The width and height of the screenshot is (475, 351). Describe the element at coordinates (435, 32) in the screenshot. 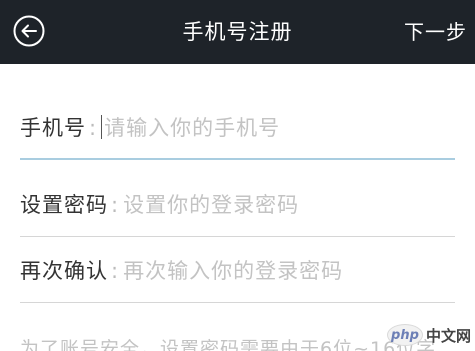

I see `next-step-button: 下一步` at that location.